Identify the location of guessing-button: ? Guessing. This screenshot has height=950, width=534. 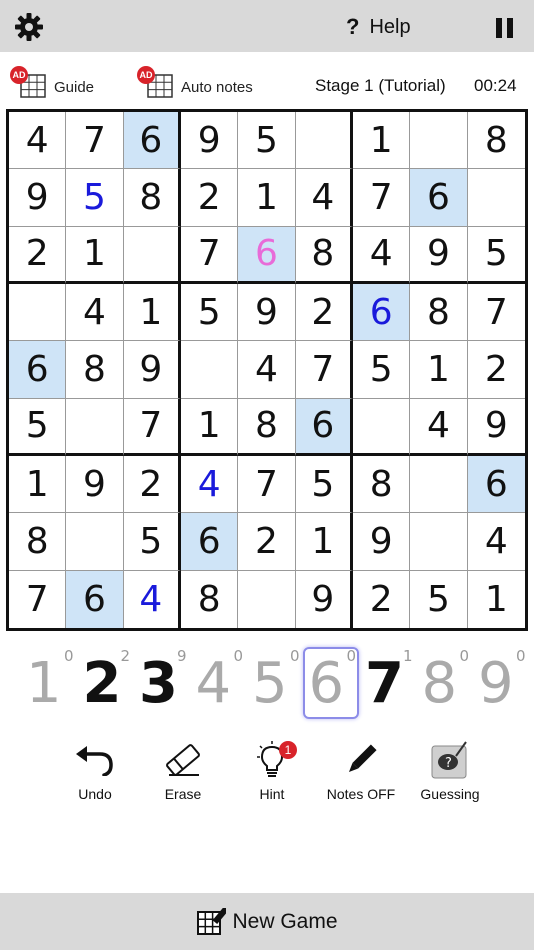
(450, 771).